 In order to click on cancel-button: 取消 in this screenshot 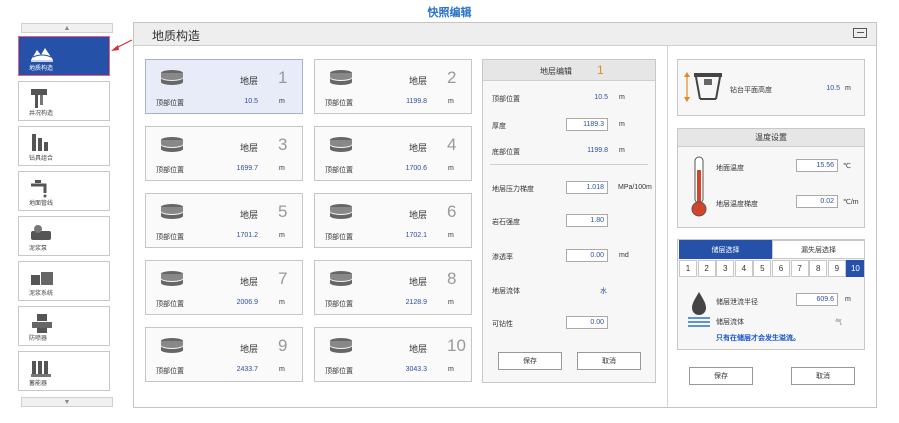, I will do `click(823, 376)`.